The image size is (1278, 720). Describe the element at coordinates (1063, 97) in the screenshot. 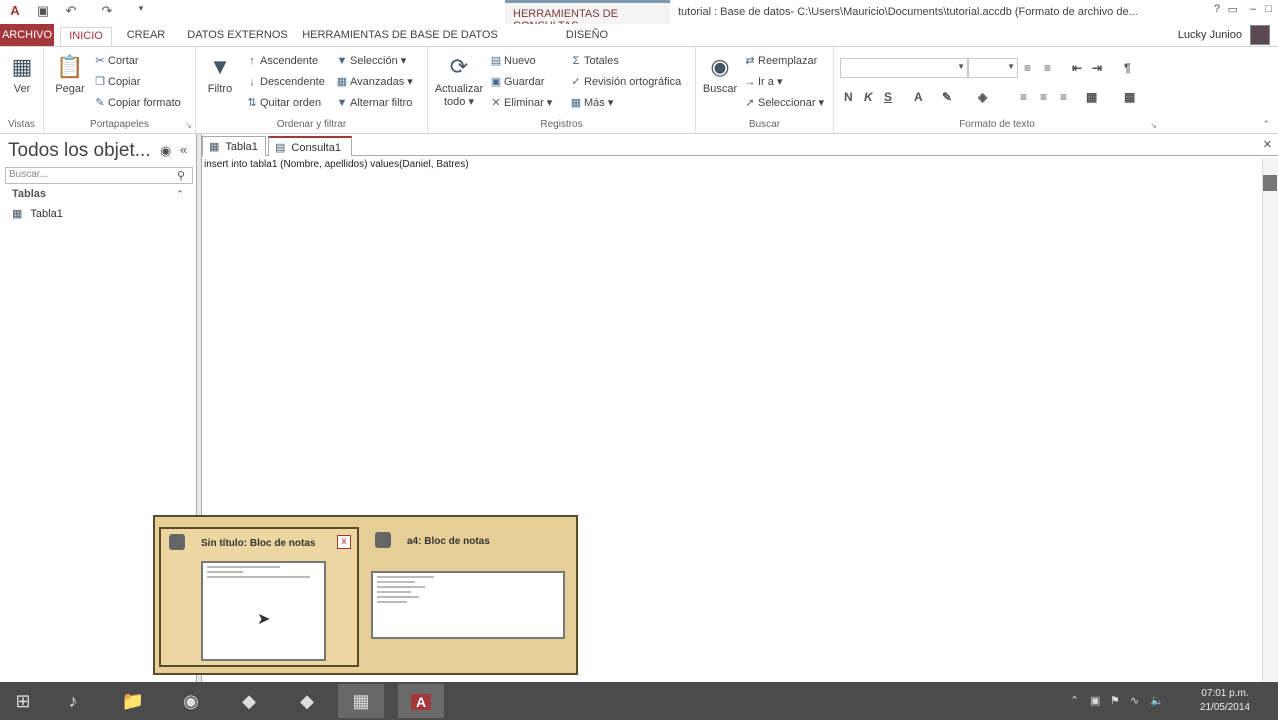

I see `align-right-icon: ≡` at that location.